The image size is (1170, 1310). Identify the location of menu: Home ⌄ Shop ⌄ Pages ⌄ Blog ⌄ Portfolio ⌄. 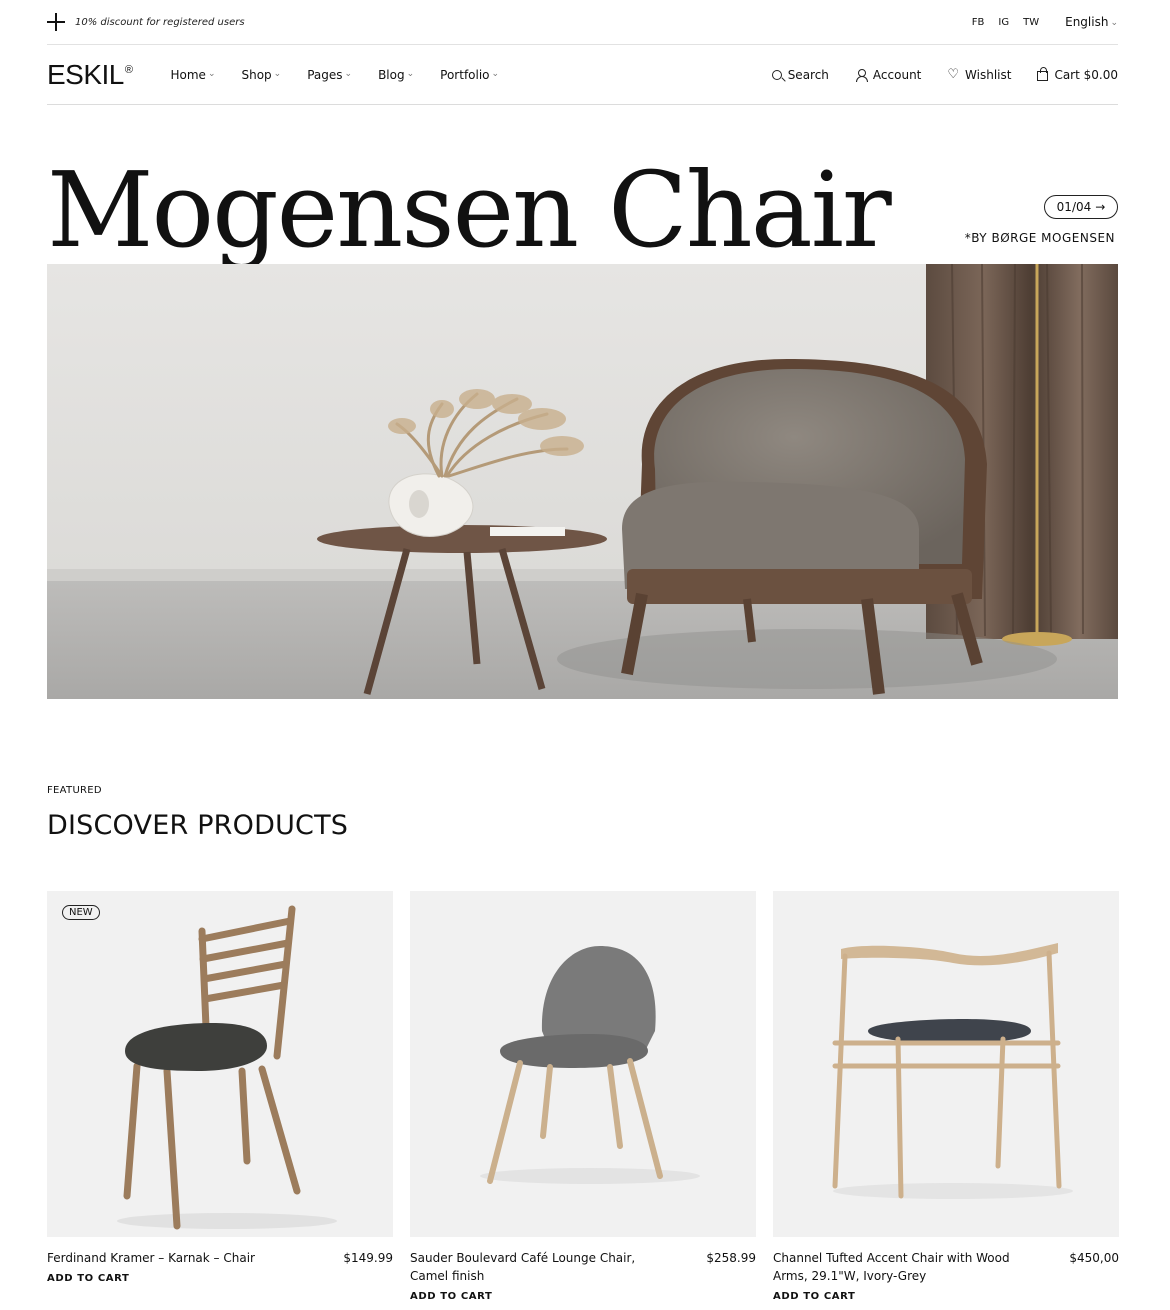
(335, 75).